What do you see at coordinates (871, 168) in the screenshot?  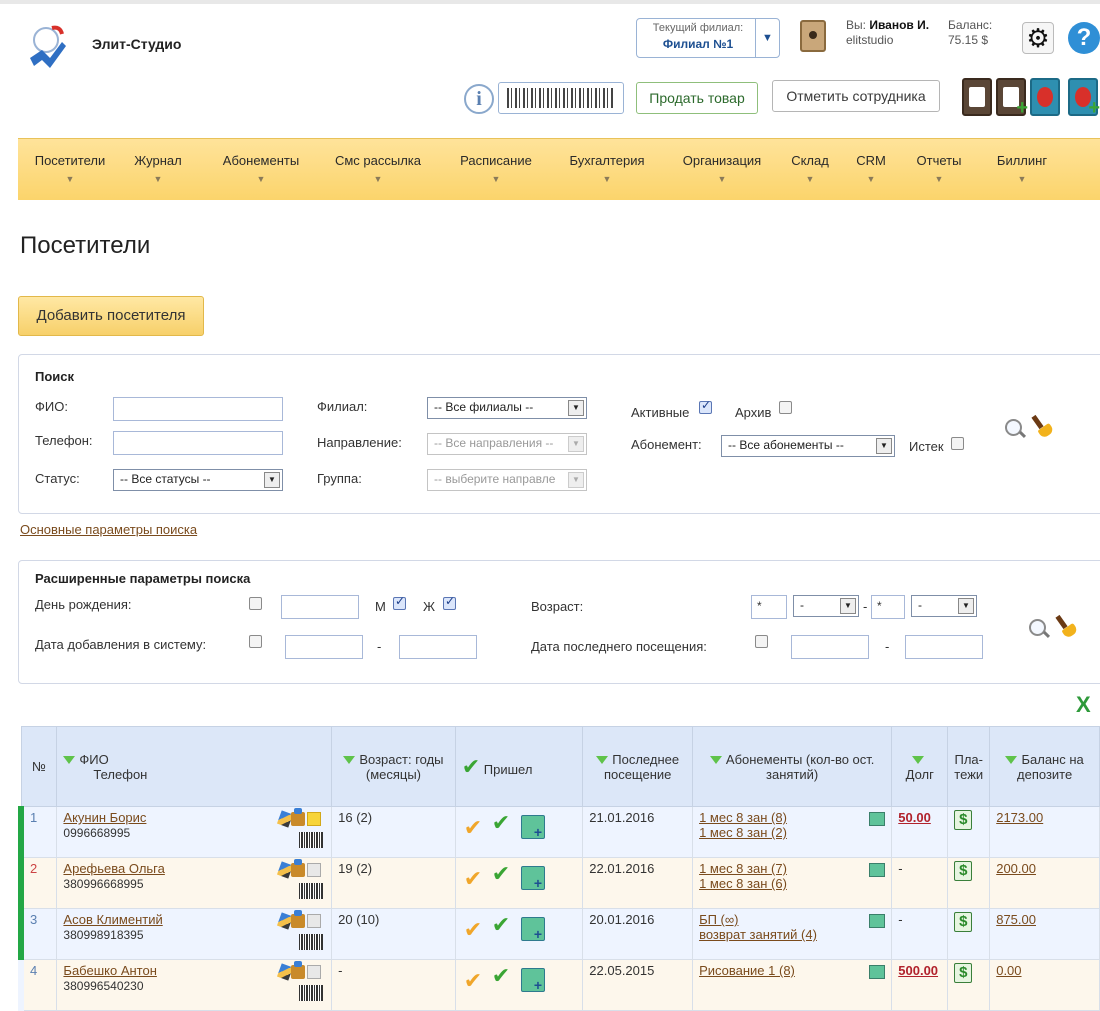 I see `nav-item-crm: CRM ▼` at bounding box center [871, 168].